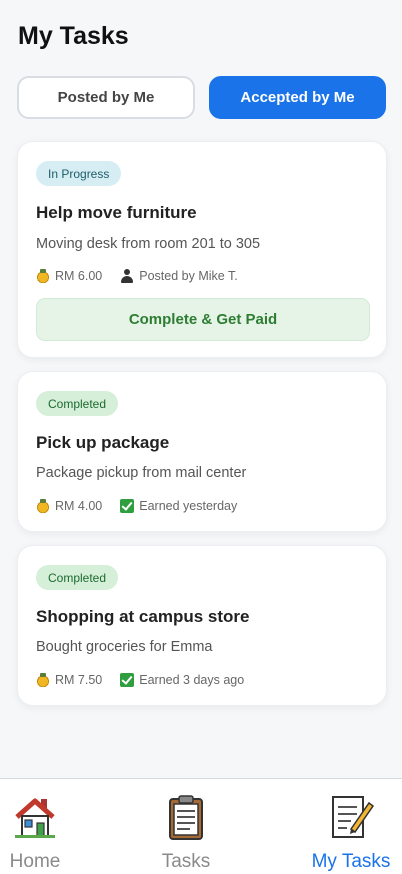  I want to click on nav-tasks: Tasks, so click(186, 826).